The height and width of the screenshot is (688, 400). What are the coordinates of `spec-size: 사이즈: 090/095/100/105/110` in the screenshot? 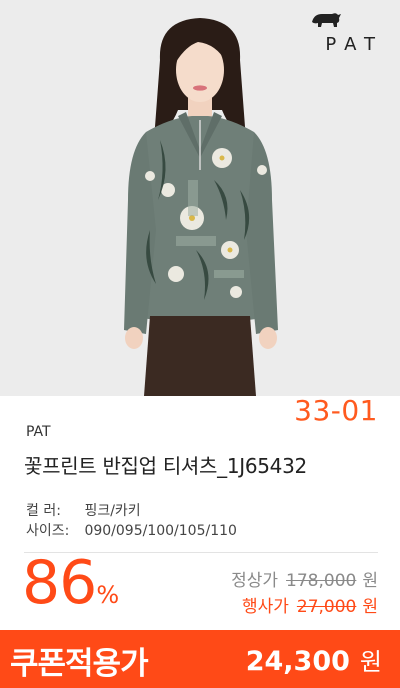 It's located at (131, 530).